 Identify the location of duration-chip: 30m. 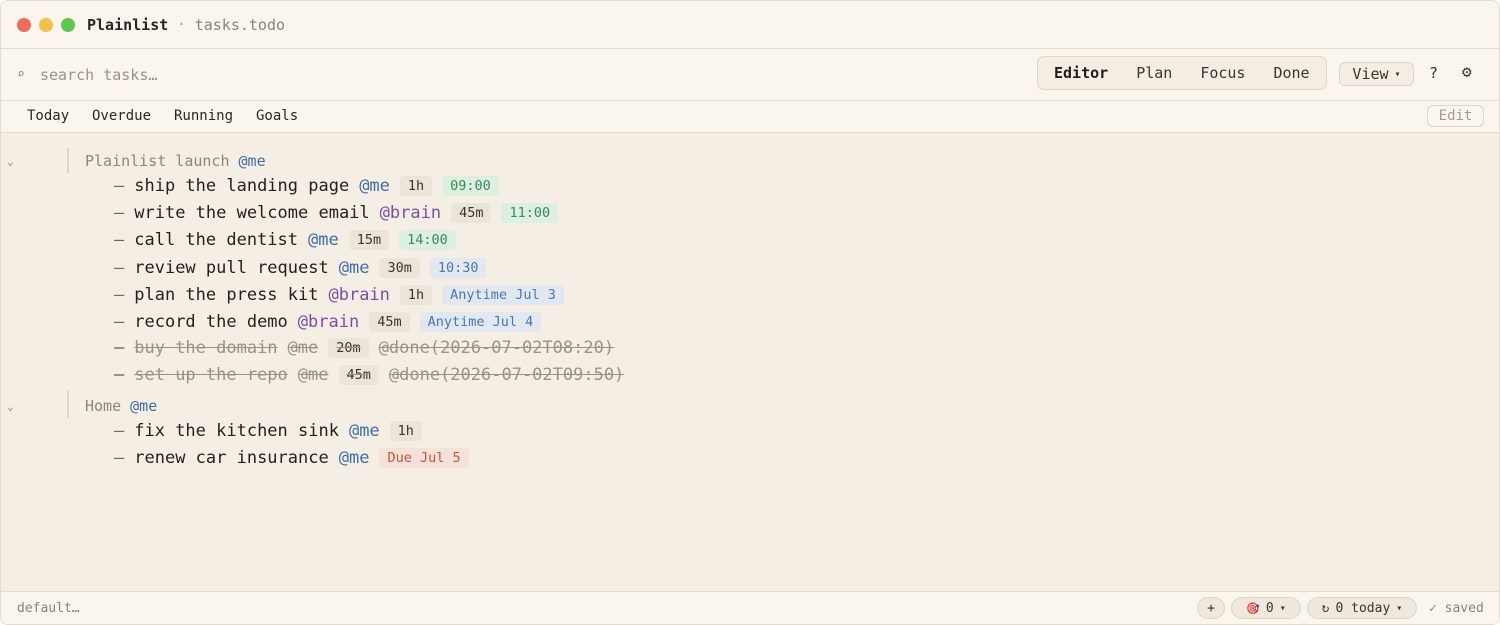
(399, 268).